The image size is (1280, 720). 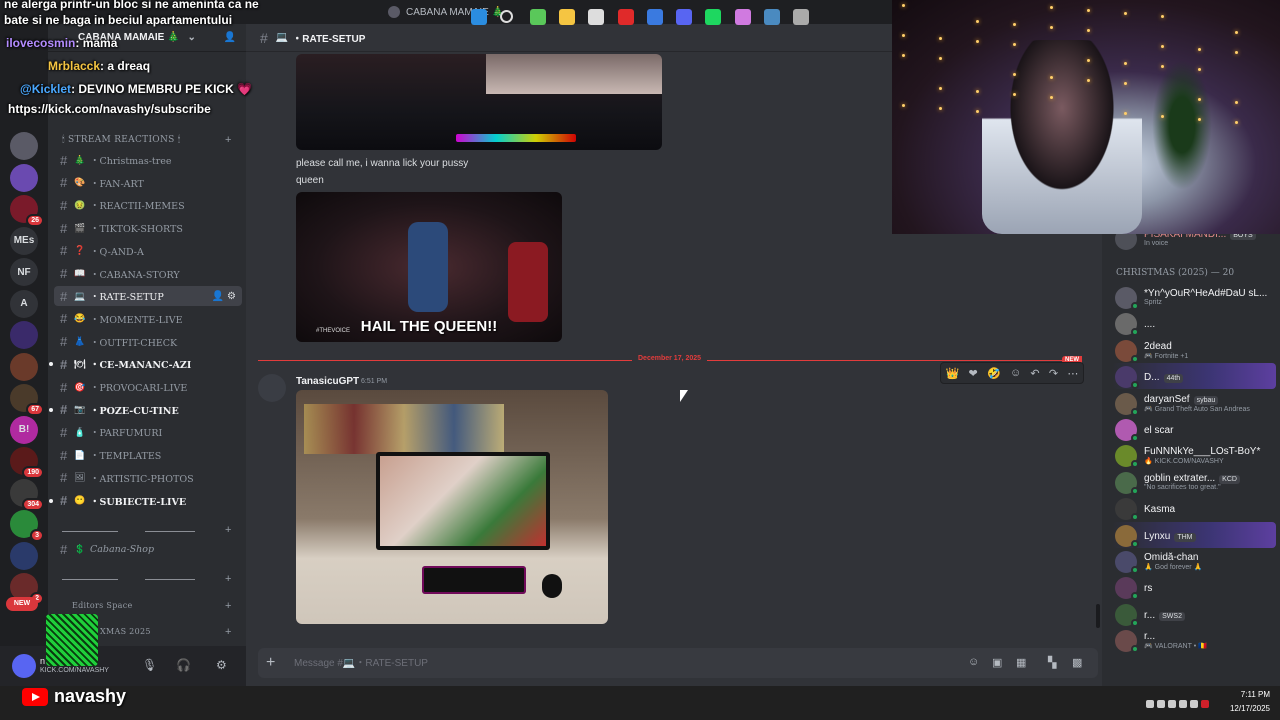 What do you see at coordinates (27, 211) in the screenshot?
I see `server-icon: 26` at bounding box center [27, 211].